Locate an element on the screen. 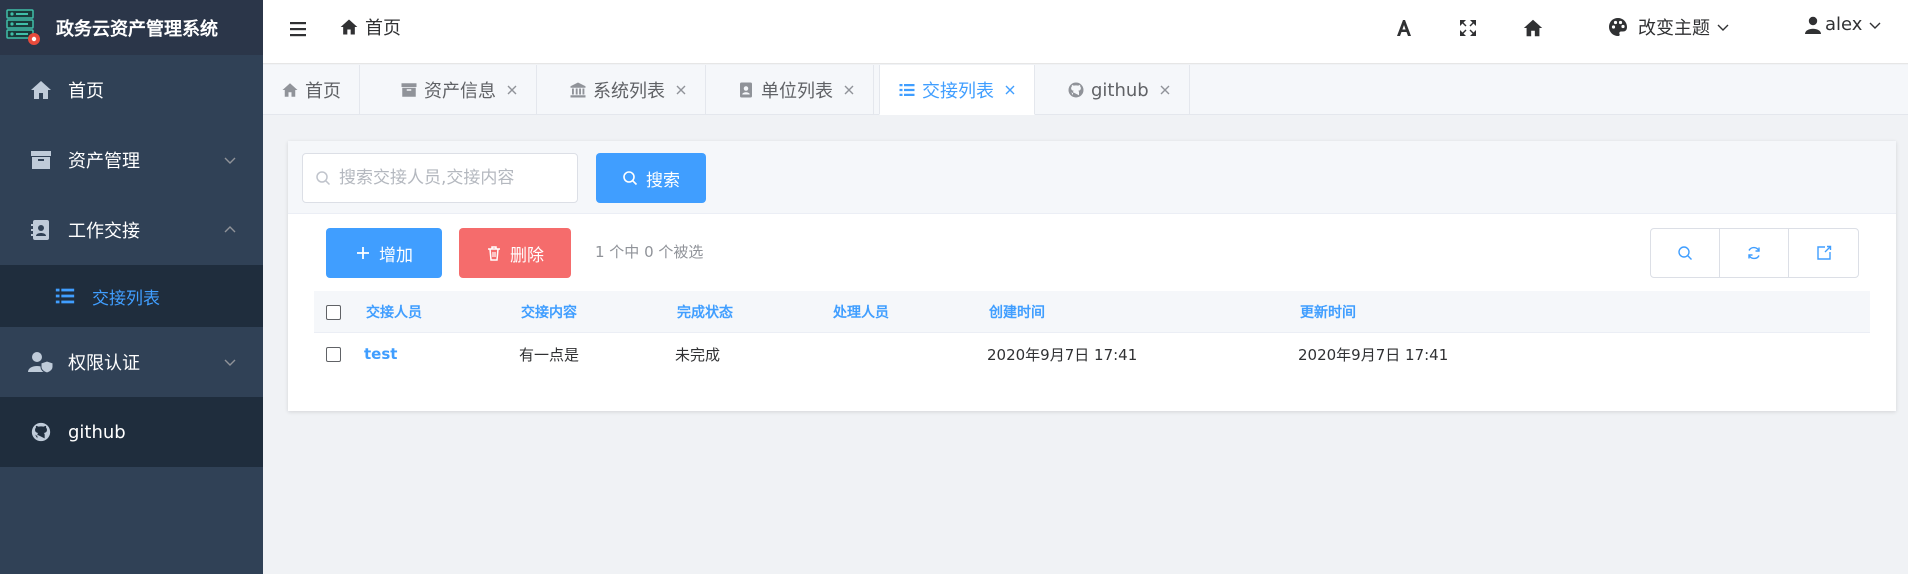 The width and height of the screenshot is (1908, 574). column-header: 交接人员 is located at coordinates (394, 312).